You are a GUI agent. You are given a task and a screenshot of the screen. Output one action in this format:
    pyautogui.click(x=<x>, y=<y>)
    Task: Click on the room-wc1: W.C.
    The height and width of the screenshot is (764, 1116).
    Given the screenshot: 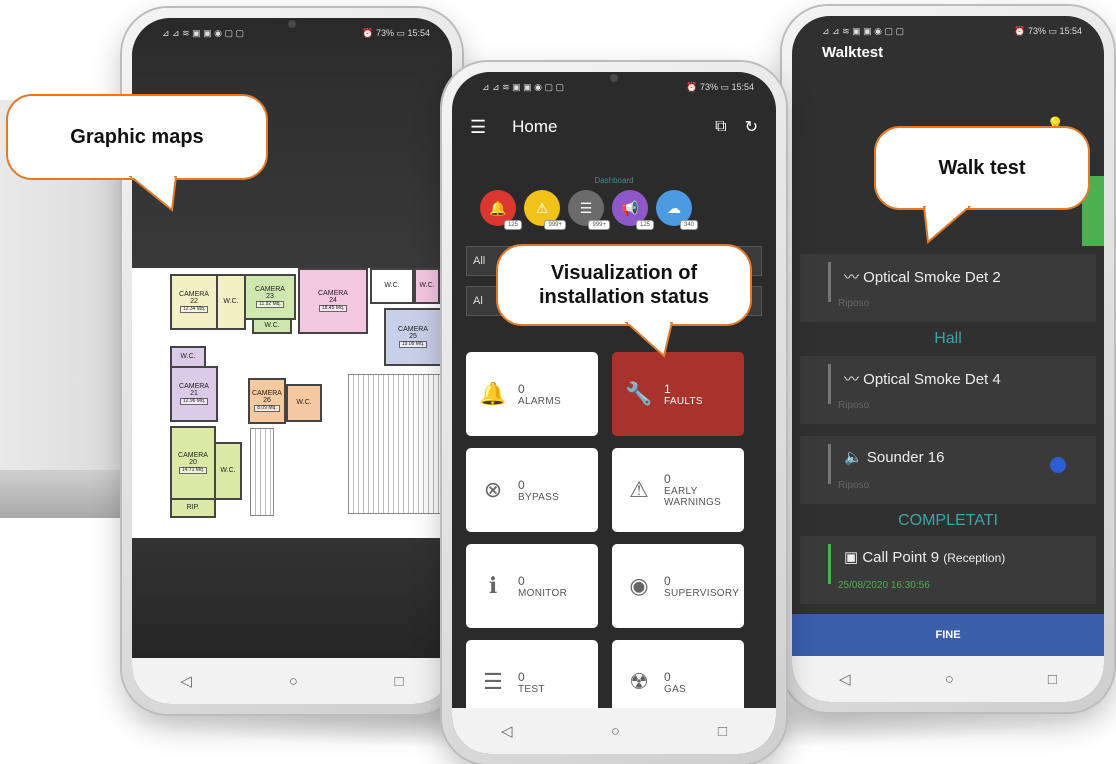 What is the action you would take?
    pyautogui.click(x=231, y=302)
    